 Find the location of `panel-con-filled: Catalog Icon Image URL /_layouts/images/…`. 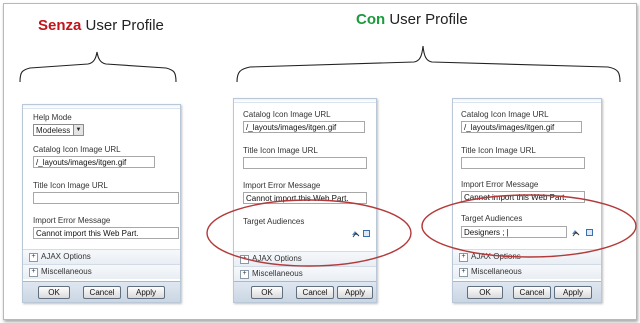

panel-con-filled: Catalog Icon Image URL /_layouts/images/… is located at coordinates (527, 200).